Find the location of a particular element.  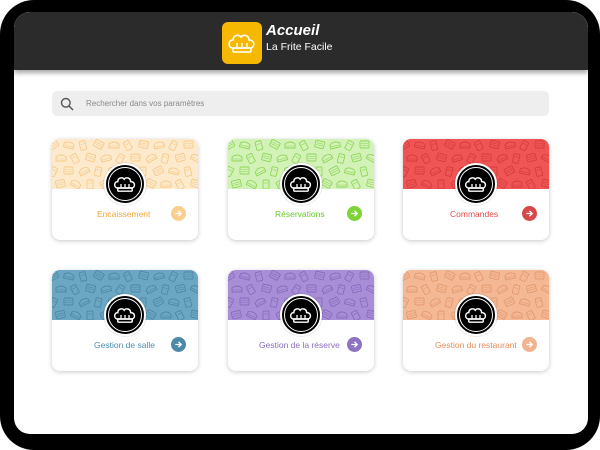

search-bar is located at coordinates (300, 103).